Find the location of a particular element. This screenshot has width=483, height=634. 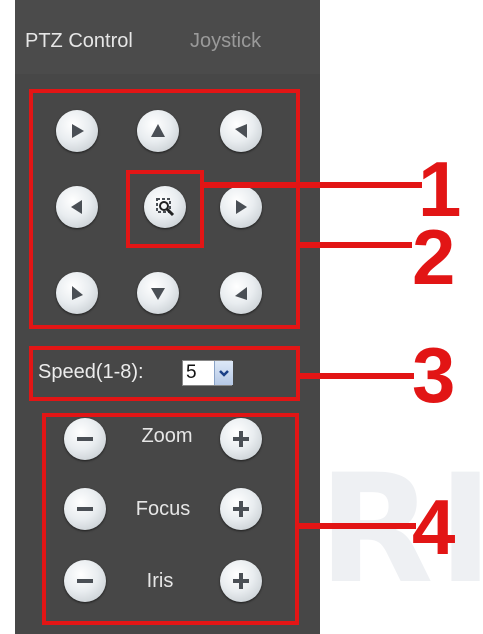

focus-far-button is located at coordinates (241, 509).